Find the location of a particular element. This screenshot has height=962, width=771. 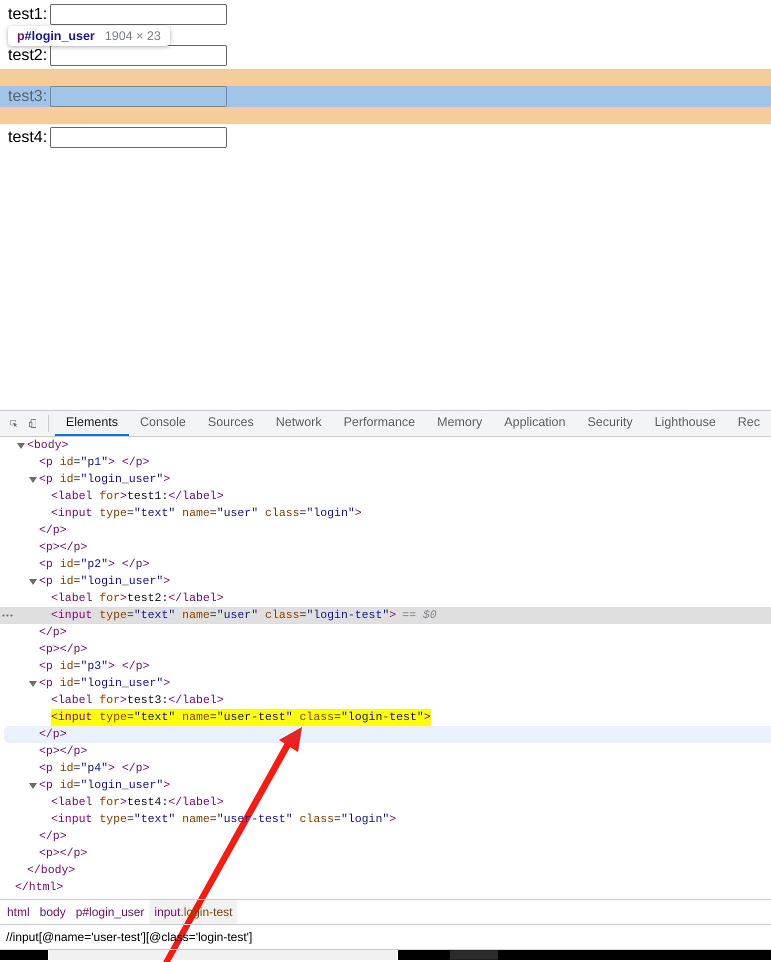

devtools-tab: Performance is located at coordinates (379, 423).